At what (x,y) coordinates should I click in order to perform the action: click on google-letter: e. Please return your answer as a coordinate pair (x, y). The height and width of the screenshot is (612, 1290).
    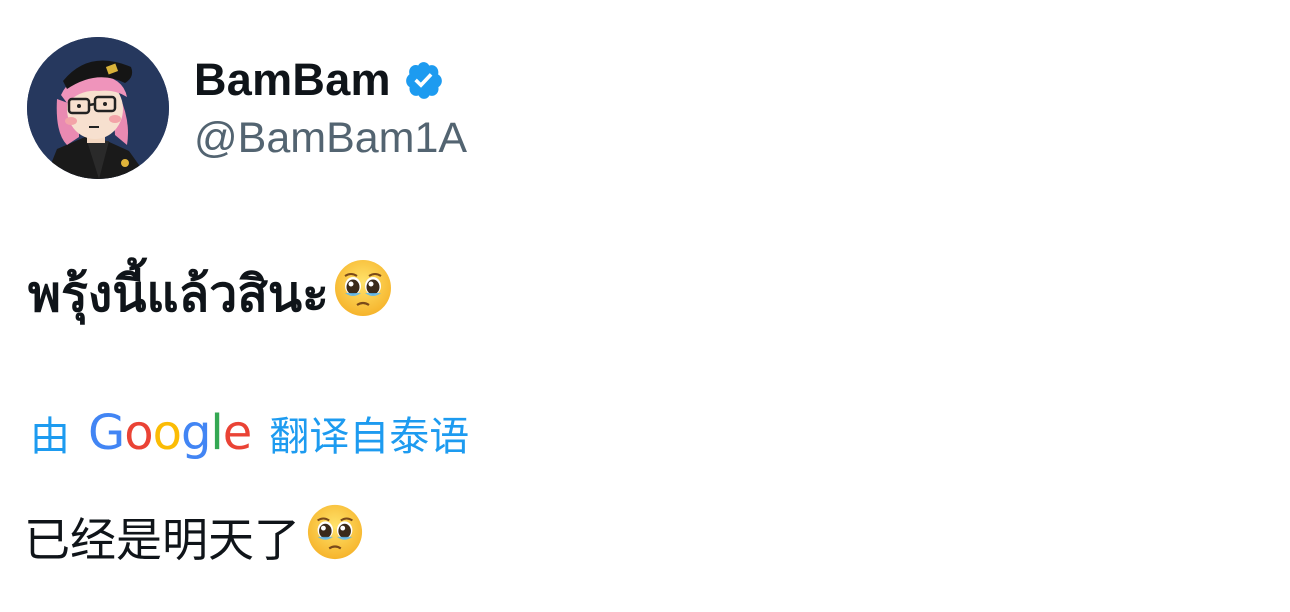
    Looking at the image, I should click on (237, 433).